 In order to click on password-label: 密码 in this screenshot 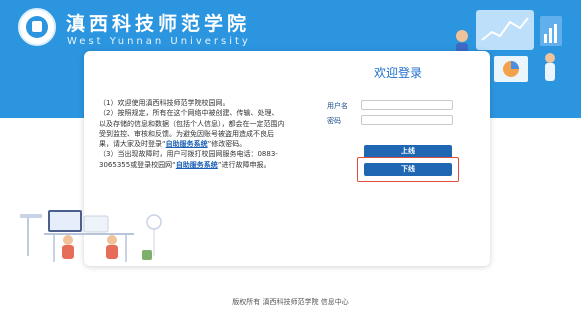, I will do `click(334, 121)`.